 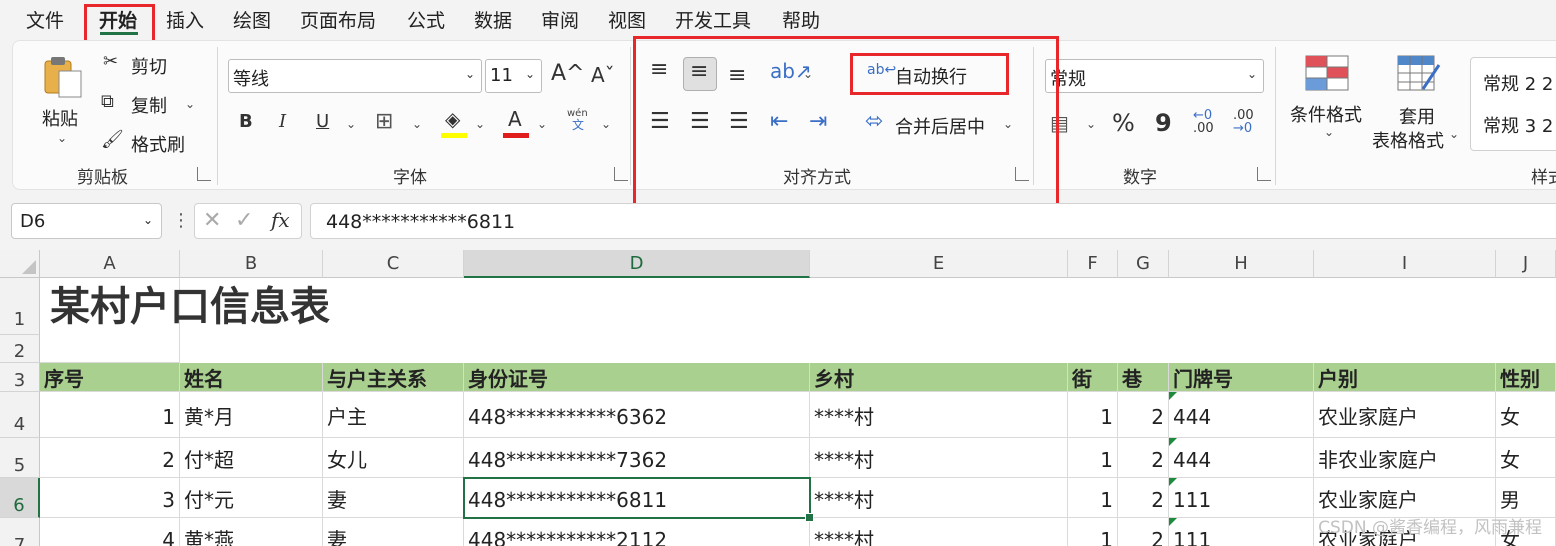 What do you see at coordinates (149, 105) in the screenshot?
I see `copy-button: 复制` at bounding box center [149, 105].